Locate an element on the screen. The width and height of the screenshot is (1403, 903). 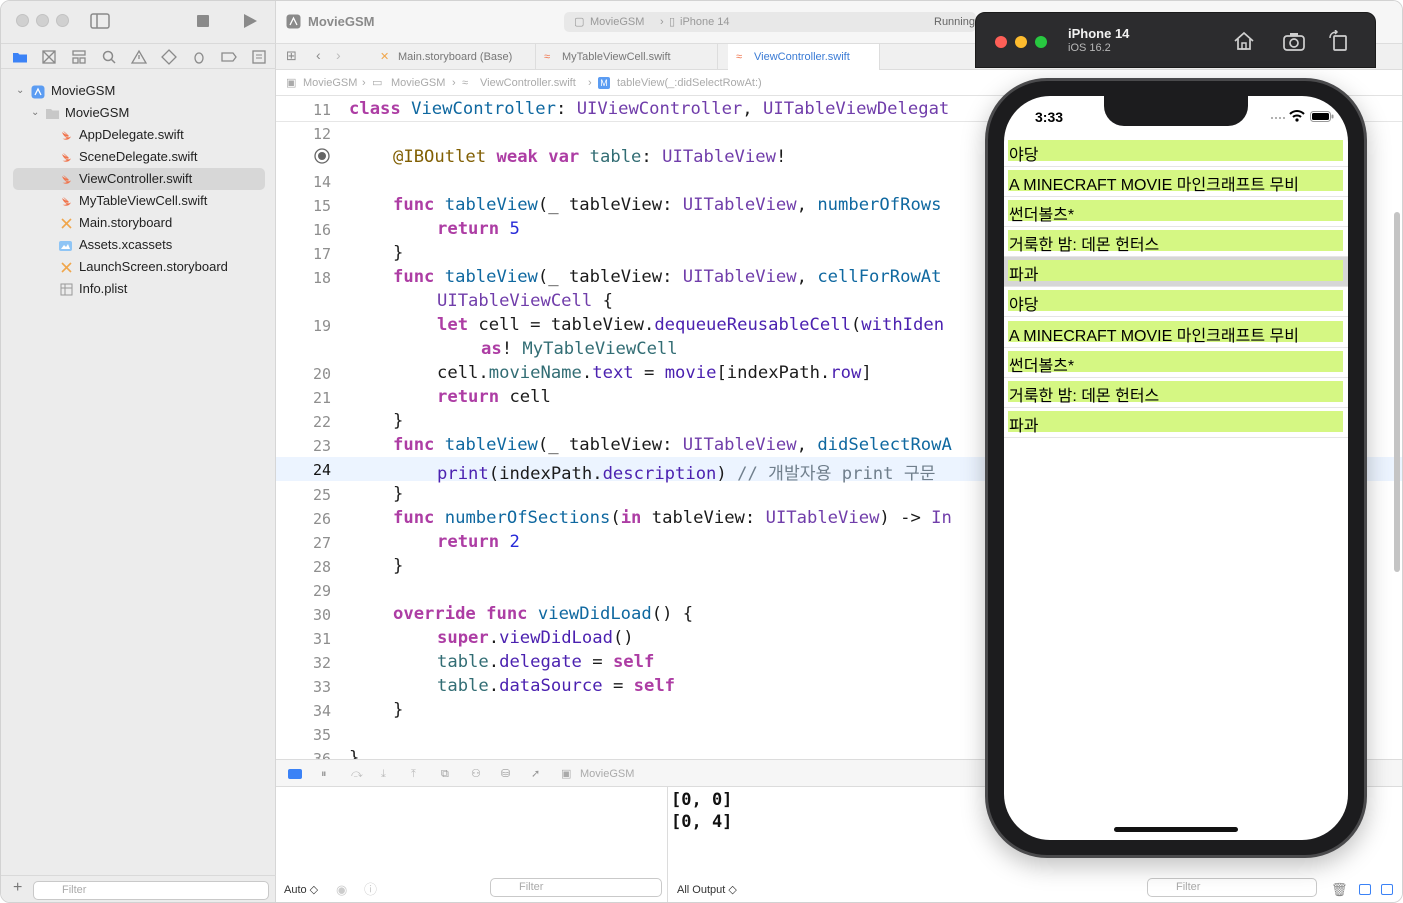
eye-icon: ◉ is located at coordinates (341, 890).